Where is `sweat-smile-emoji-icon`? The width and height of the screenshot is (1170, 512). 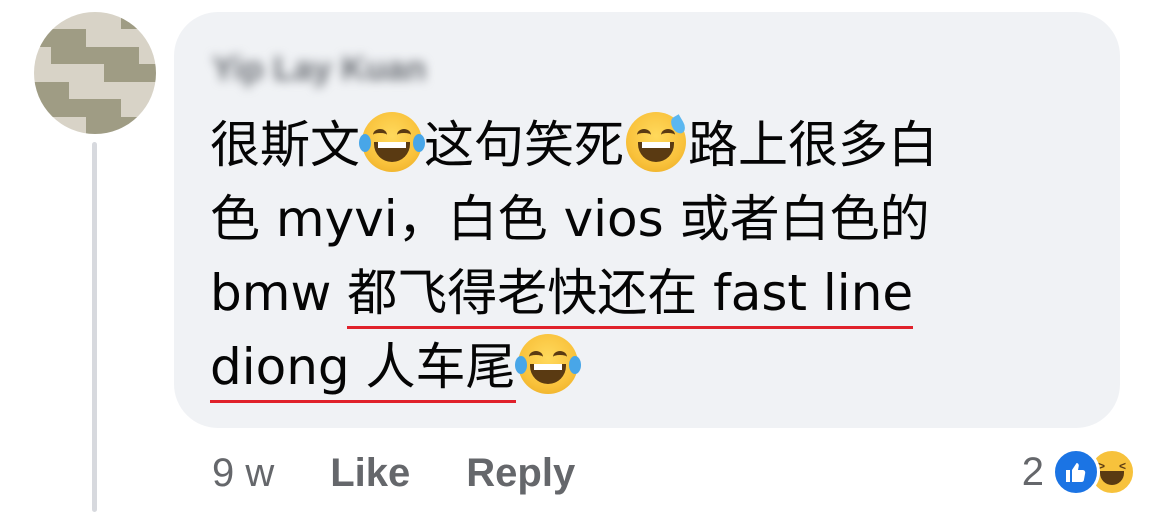 sweat-smile-emoji-icon is located at coordinates (657, 142).